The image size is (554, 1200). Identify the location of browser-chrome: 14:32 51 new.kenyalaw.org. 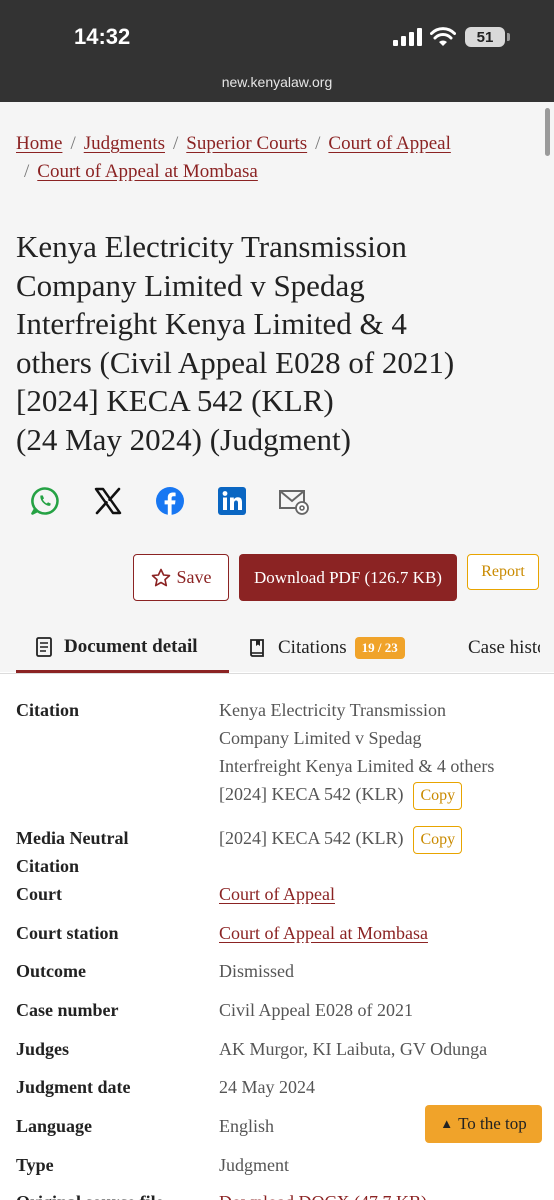
(277, 51).